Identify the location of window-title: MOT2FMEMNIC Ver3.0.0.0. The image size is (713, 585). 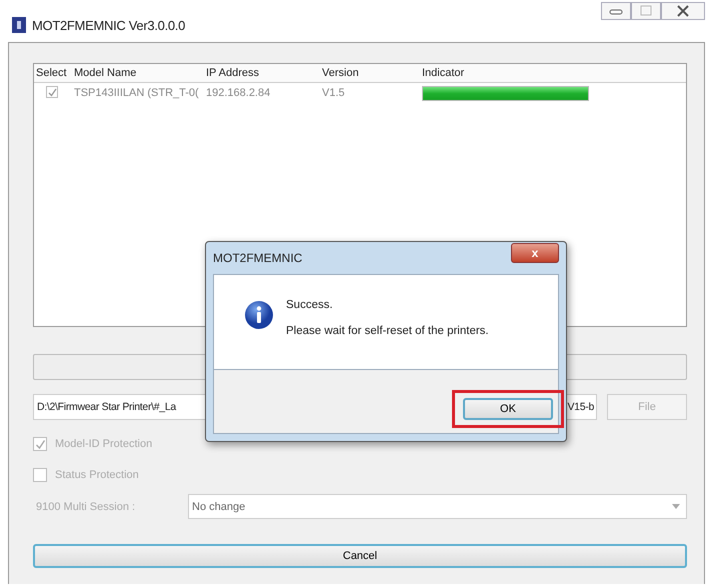
(109, 25).